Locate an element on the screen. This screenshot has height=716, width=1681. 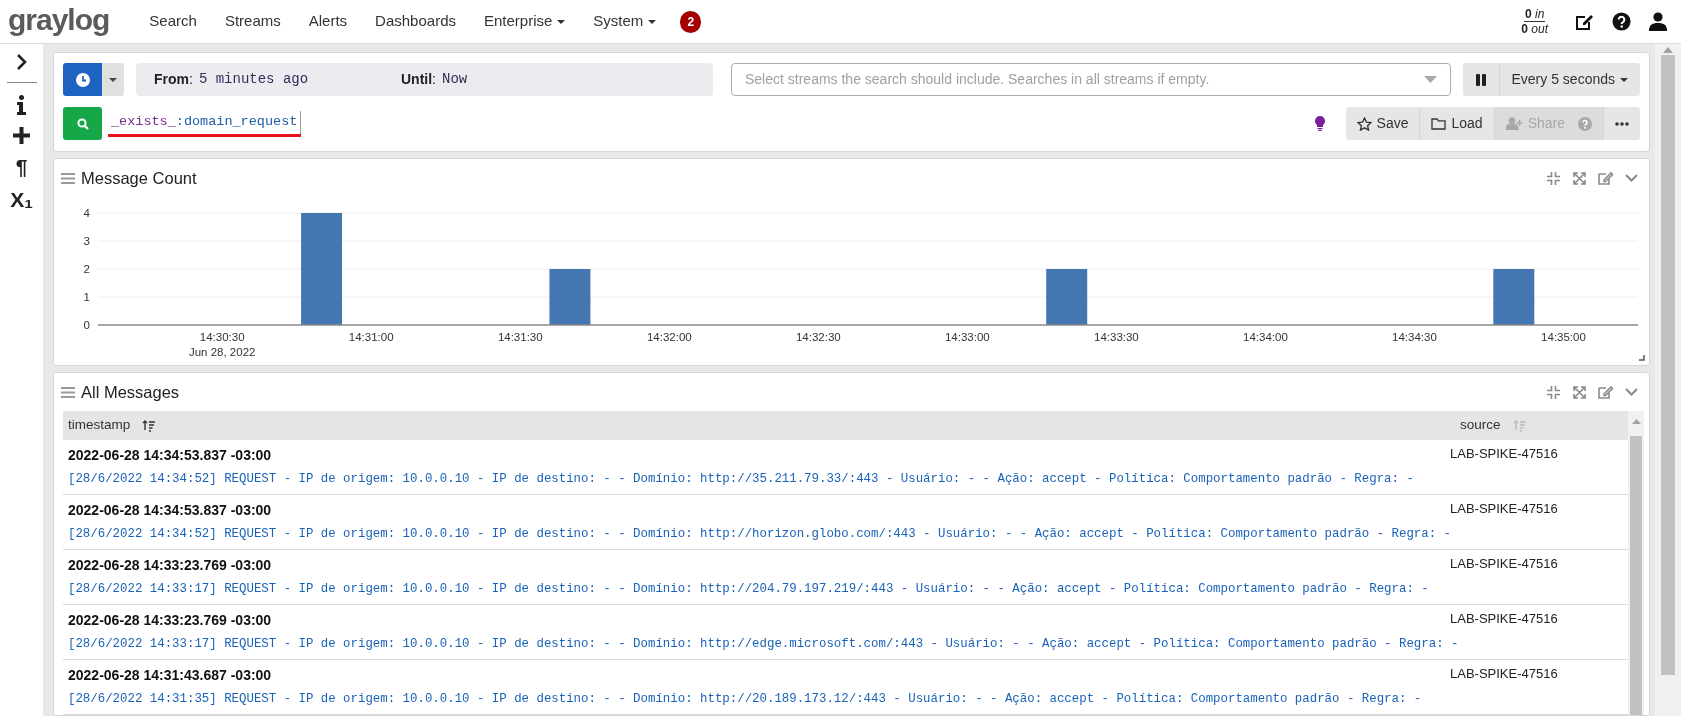
x-tick-label: 14:32:00 is located at coordinates (669, 337).